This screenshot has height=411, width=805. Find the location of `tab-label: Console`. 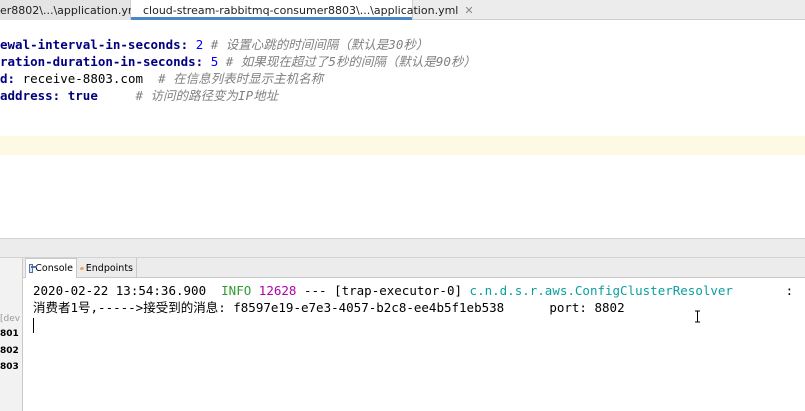

tab-label: Console is located at coordinates (54, 268).